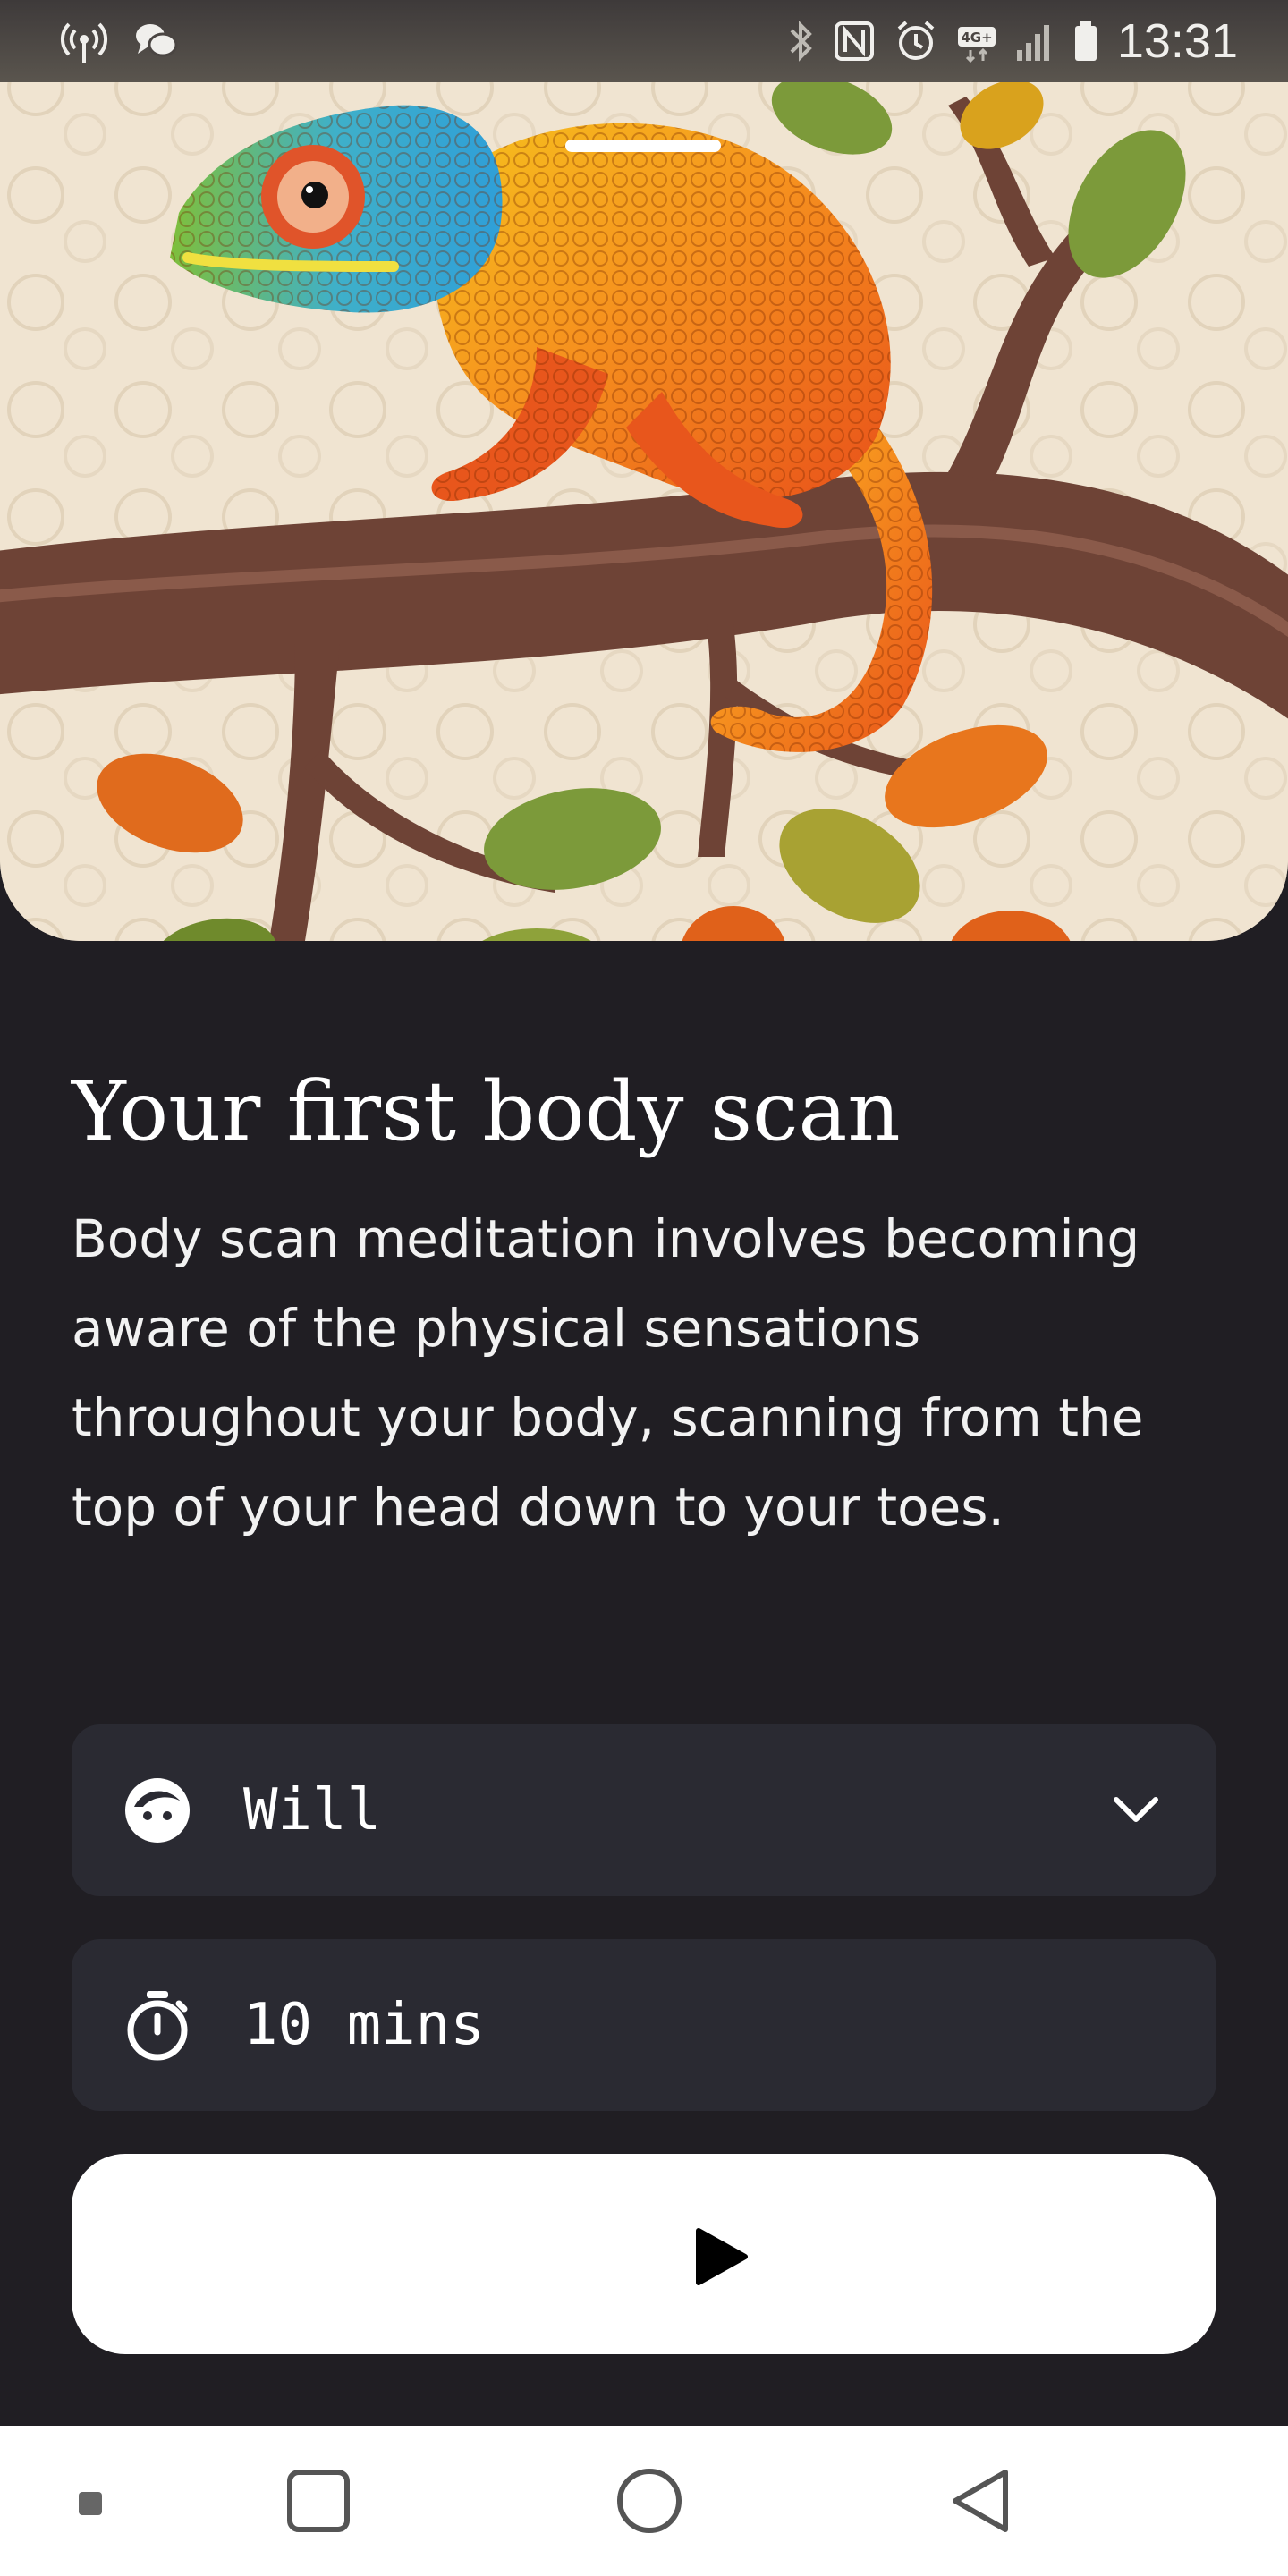 Image resolution: width=1288 pixels, height=2576 pixels. What do you see at coordinates (644, 41) in the screenshot?
I see `status-bar: 4G+ 13:31` at bounding box center [644, 41].